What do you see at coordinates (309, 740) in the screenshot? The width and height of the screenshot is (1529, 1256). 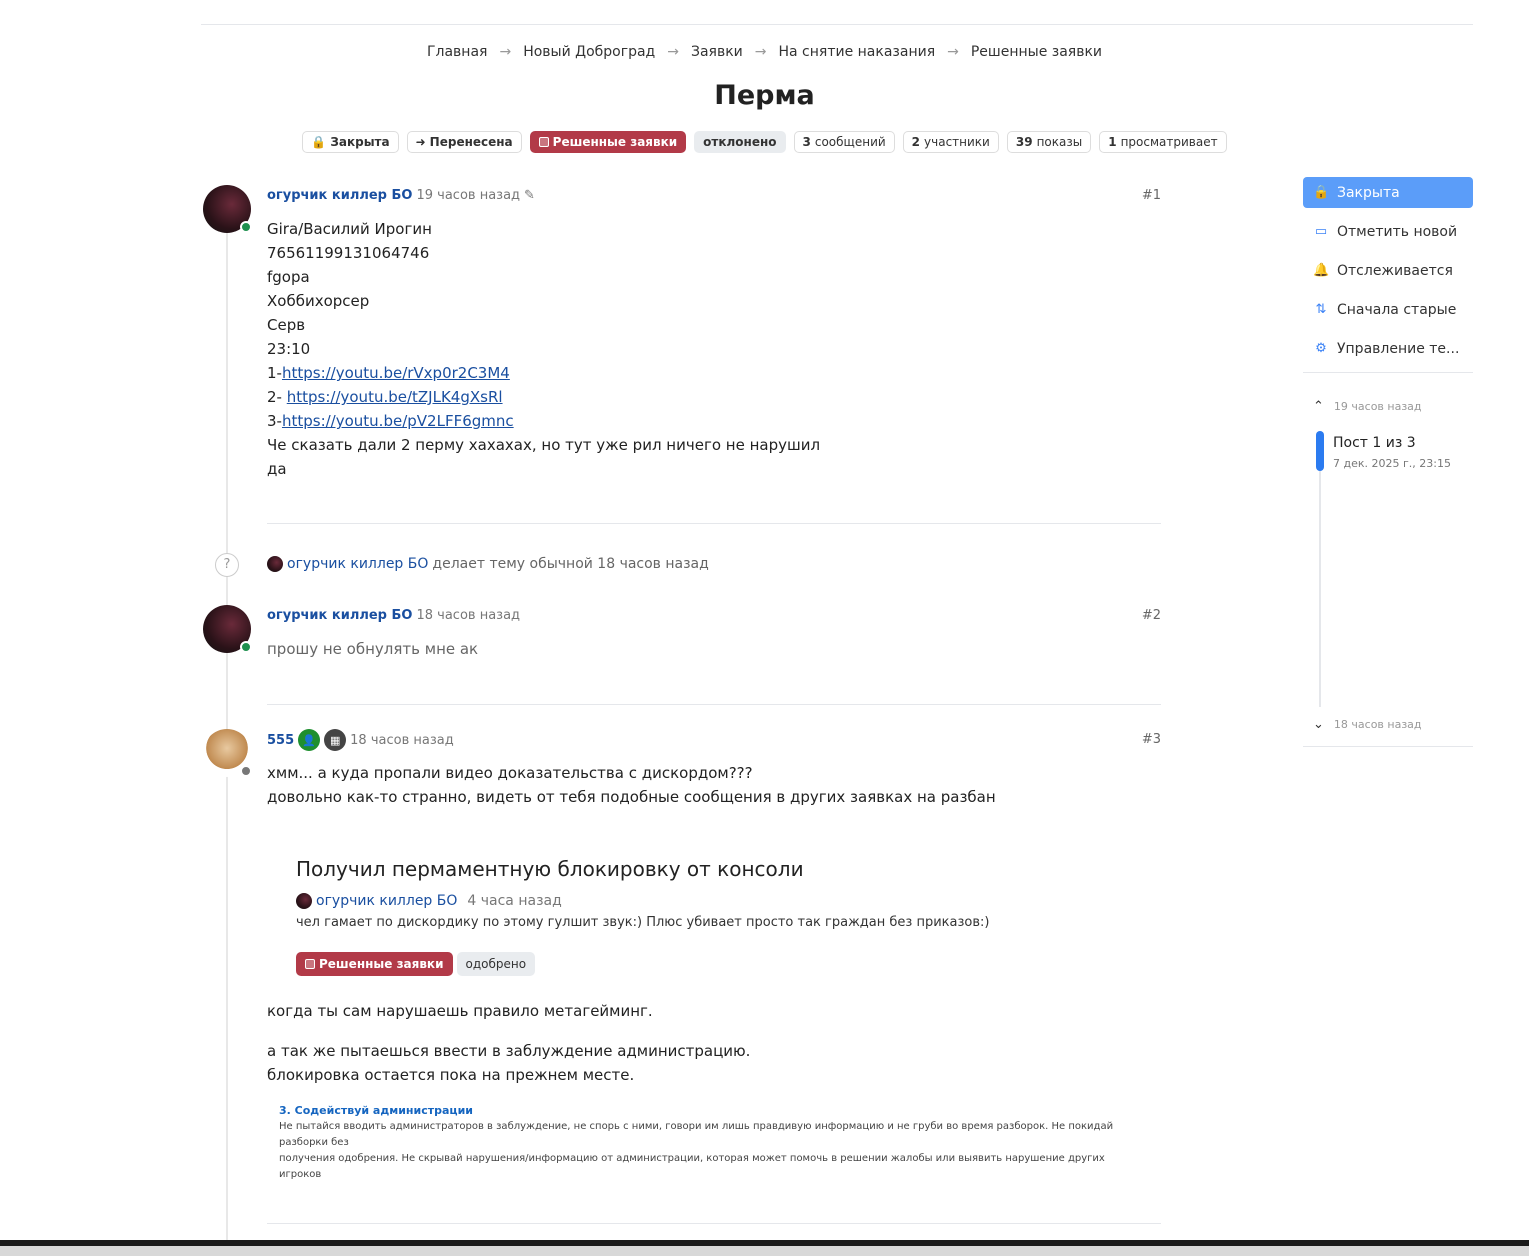 I see `user-role-icon: 👤` at bounding box center [309, 740].